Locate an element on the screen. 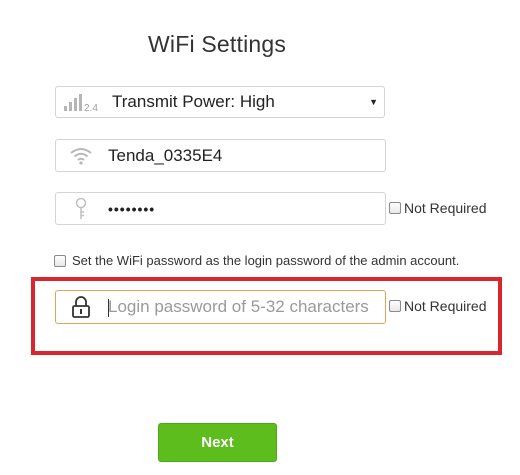  wifi-password-value: •••••••• is located at coordinates (132, 208).